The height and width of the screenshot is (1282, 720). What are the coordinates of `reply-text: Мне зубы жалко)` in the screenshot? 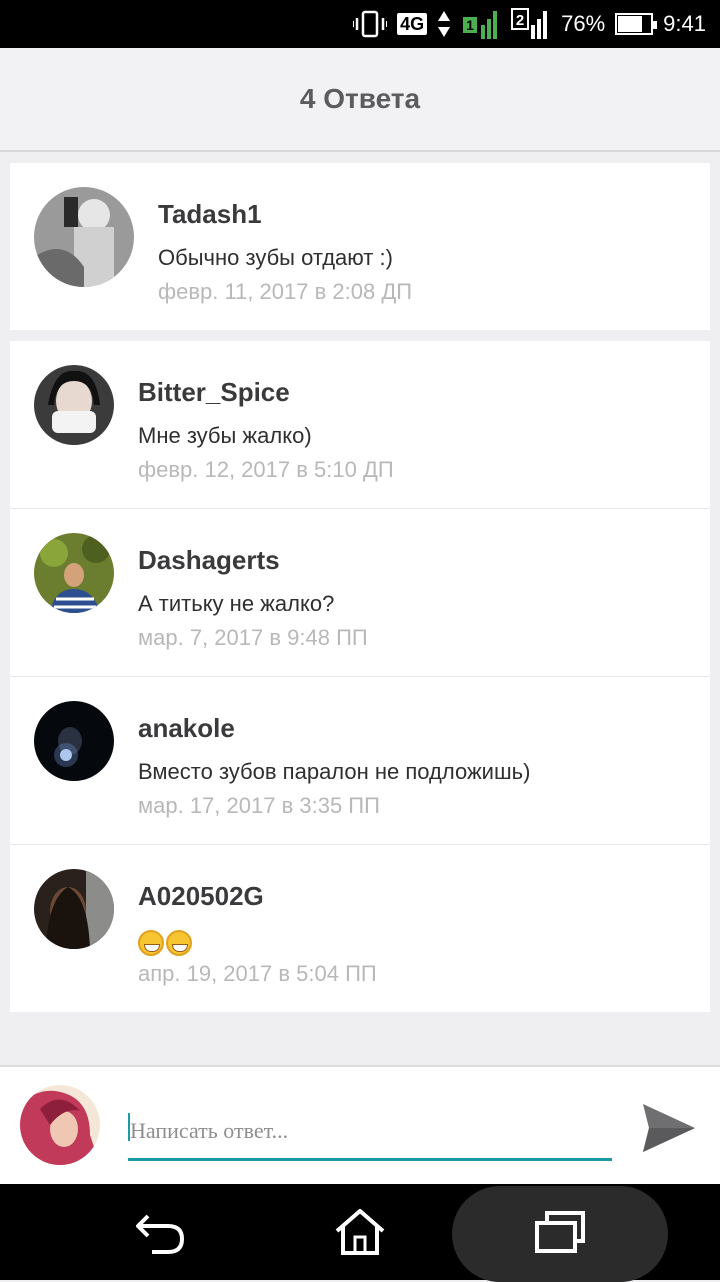 It's located at (225, 435).